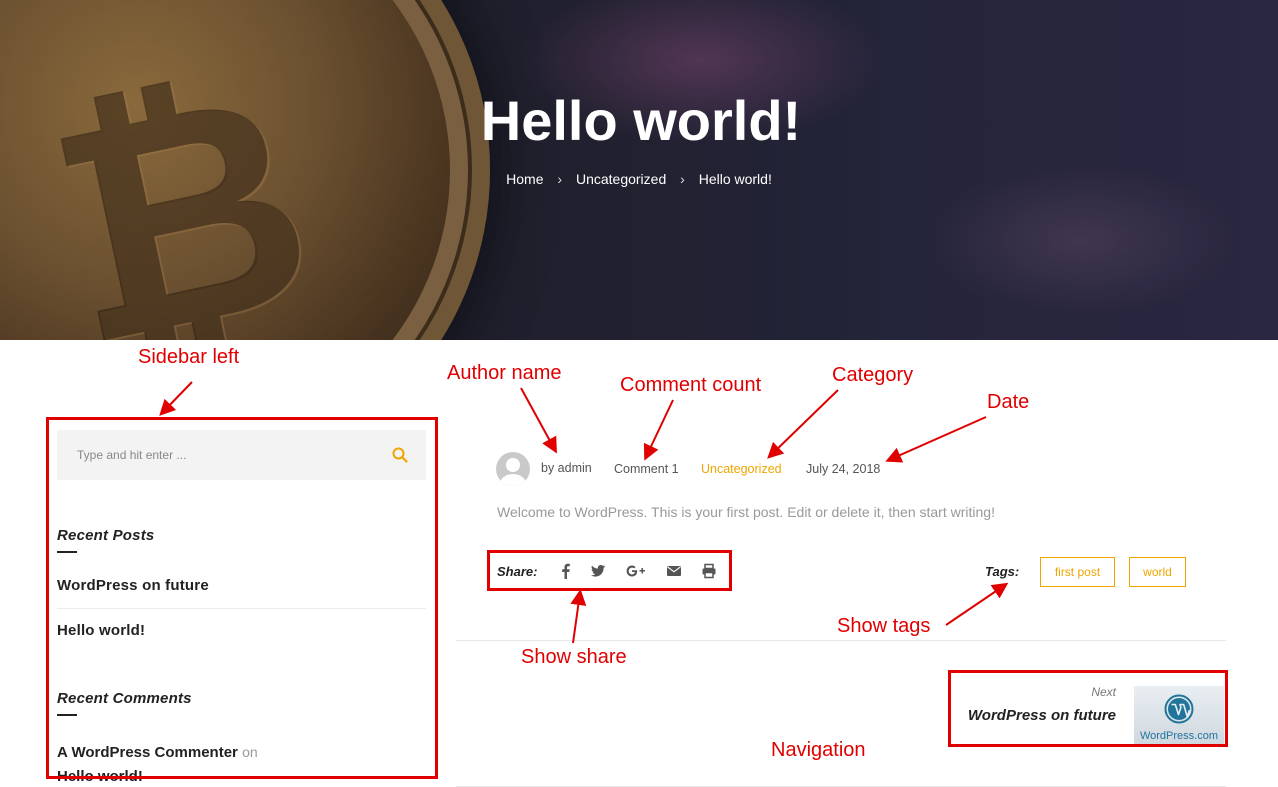  I want to click on avatar, so click(513, 469).